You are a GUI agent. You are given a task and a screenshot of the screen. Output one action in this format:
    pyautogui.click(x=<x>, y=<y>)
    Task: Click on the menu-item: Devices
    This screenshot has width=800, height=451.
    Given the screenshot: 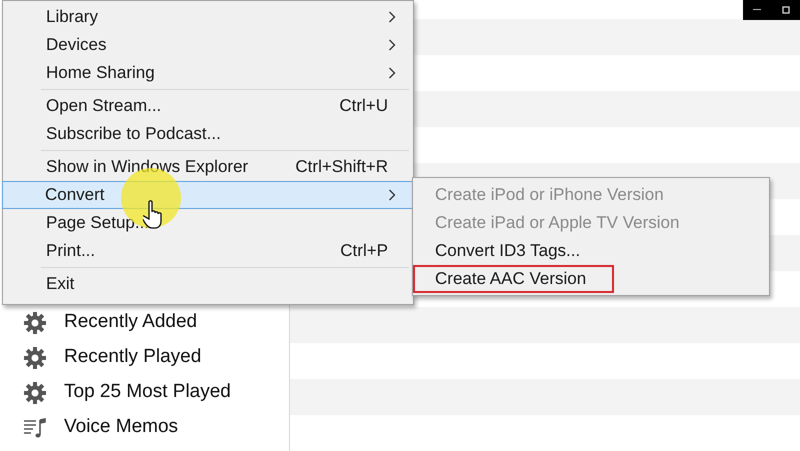 What is the action you would take?
    pyautogui.click(x=208, y=45)
    